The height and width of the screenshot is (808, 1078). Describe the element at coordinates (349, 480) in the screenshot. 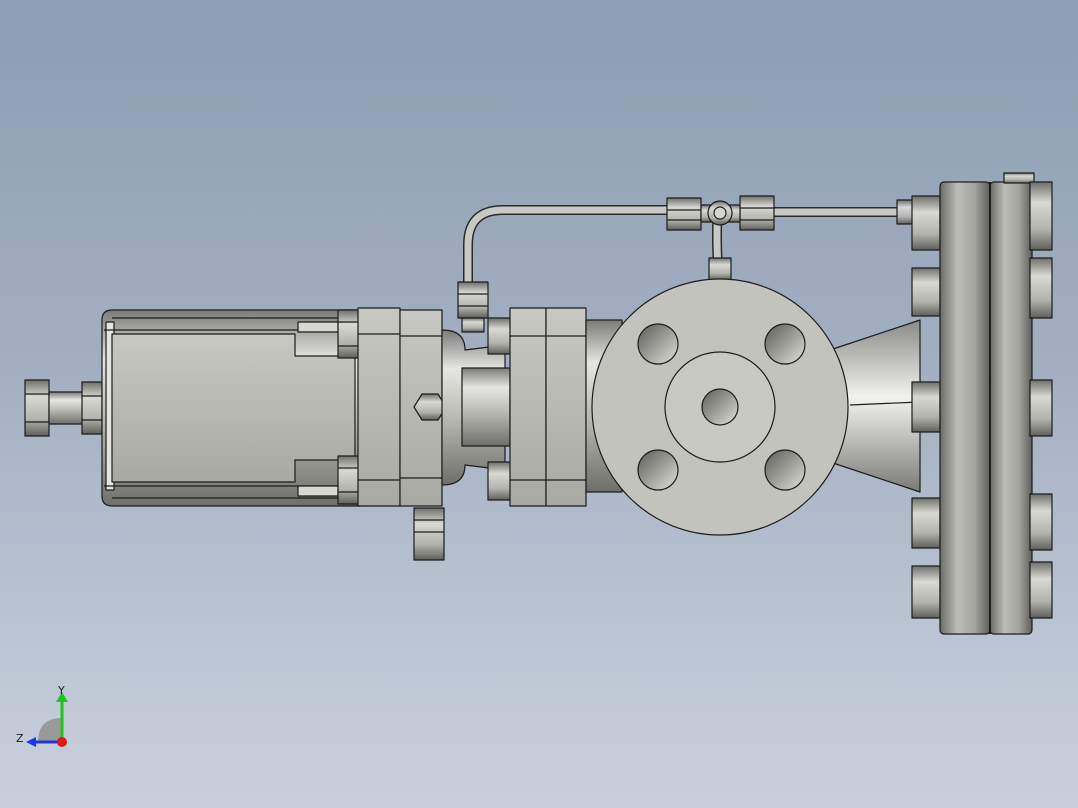

I see `bonnet-bolt-bottom` at that location.